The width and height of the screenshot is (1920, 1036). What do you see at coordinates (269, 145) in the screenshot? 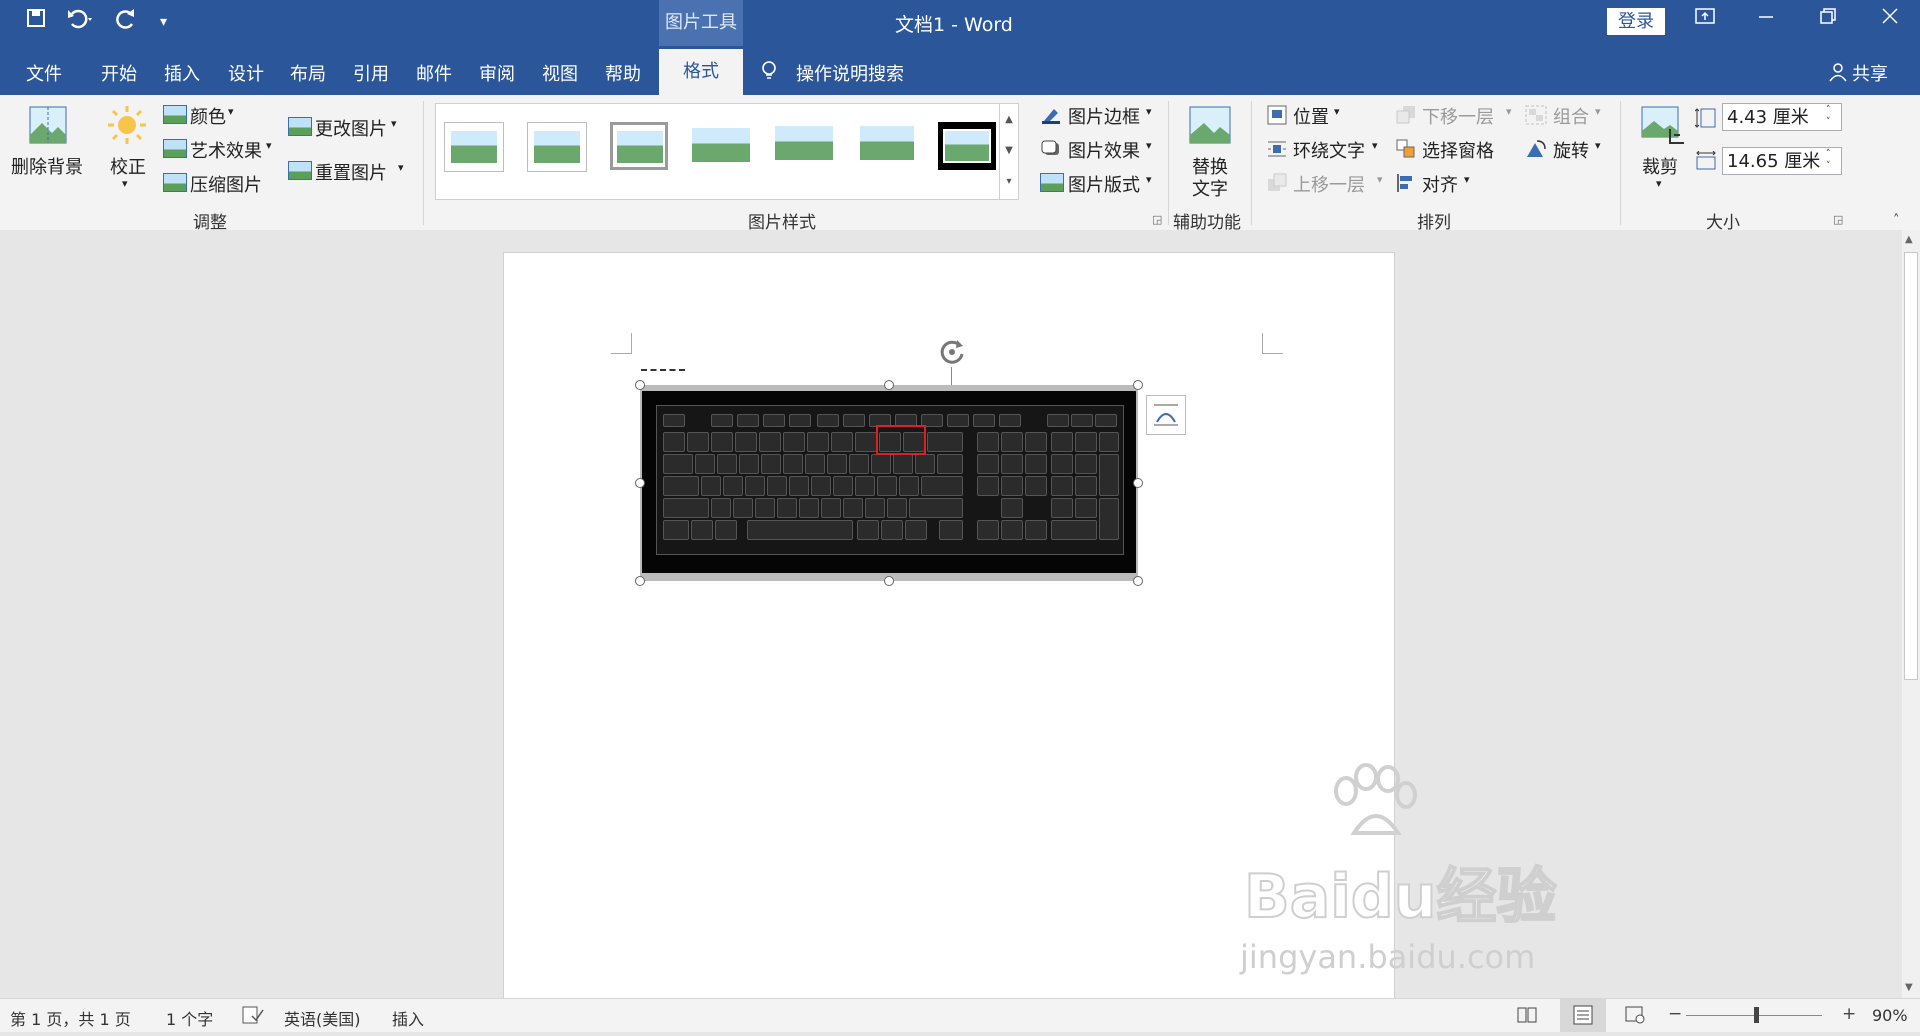
I see `artistic-effects-dropdown-icon: ▾` at bounding box center [269, 145].